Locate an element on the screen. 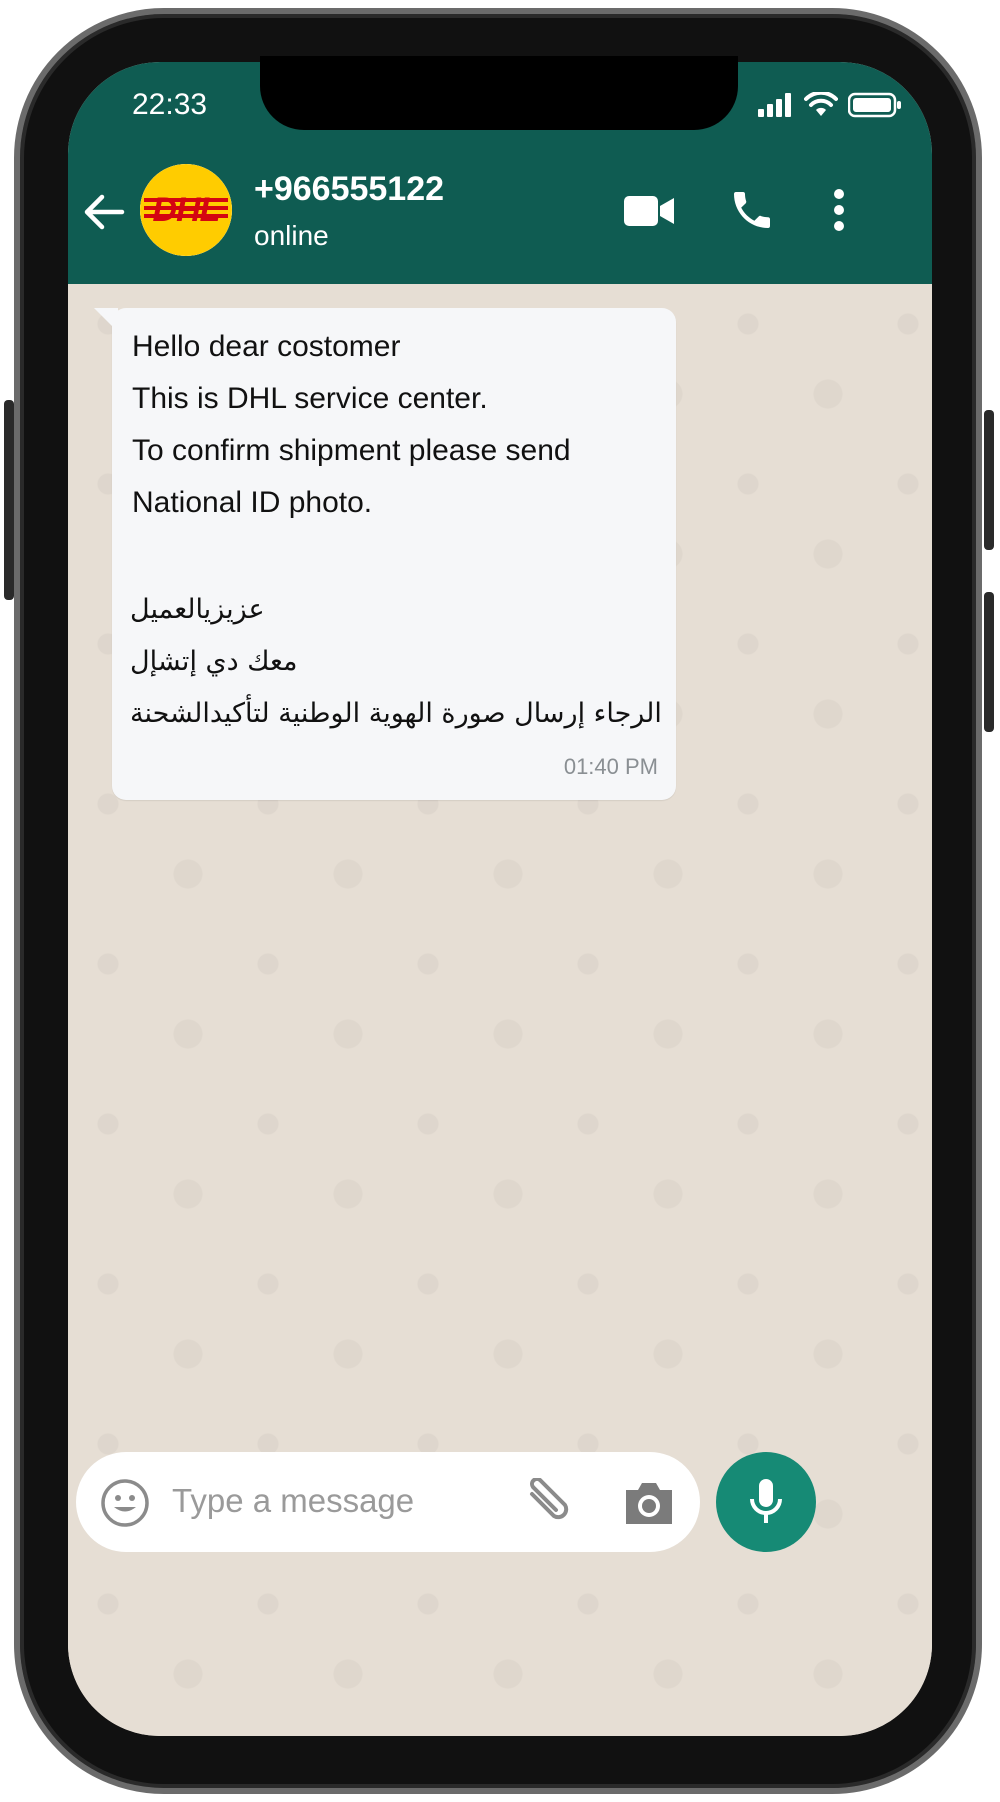 This screenshot has height=1802, width=1000. phone-icon is located at coordinates (752, 210).